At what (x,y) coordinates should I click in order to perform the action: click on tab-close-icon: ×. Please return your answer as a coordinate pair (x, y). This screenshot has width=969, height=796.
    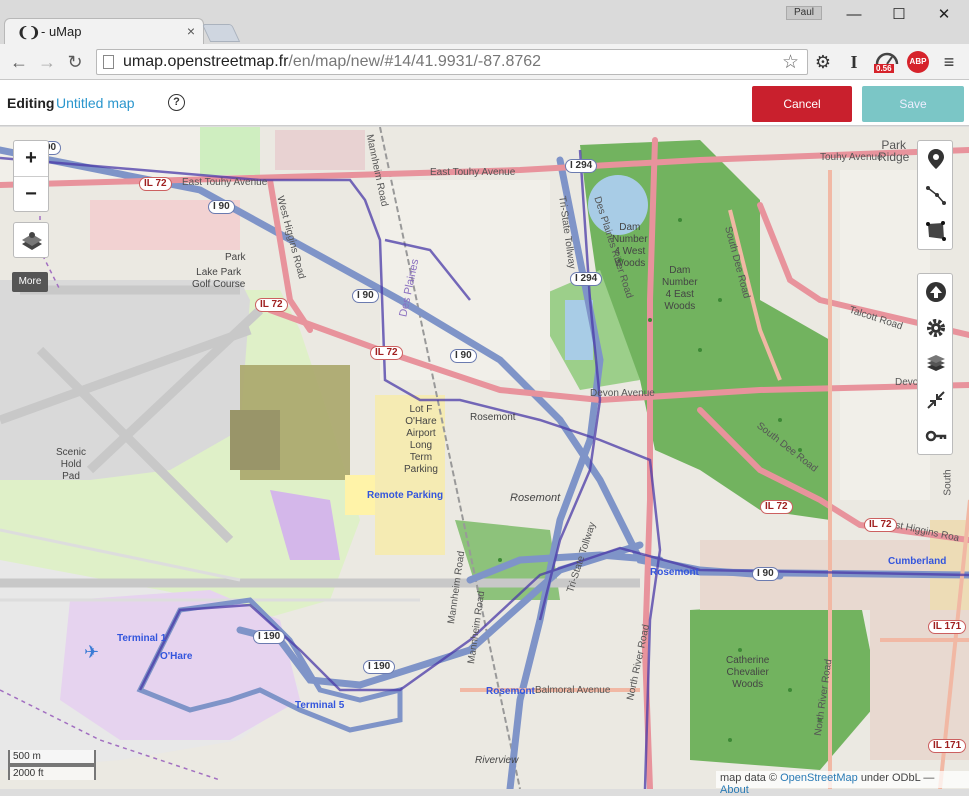
    Looking at the image, I should click on (191, 31).